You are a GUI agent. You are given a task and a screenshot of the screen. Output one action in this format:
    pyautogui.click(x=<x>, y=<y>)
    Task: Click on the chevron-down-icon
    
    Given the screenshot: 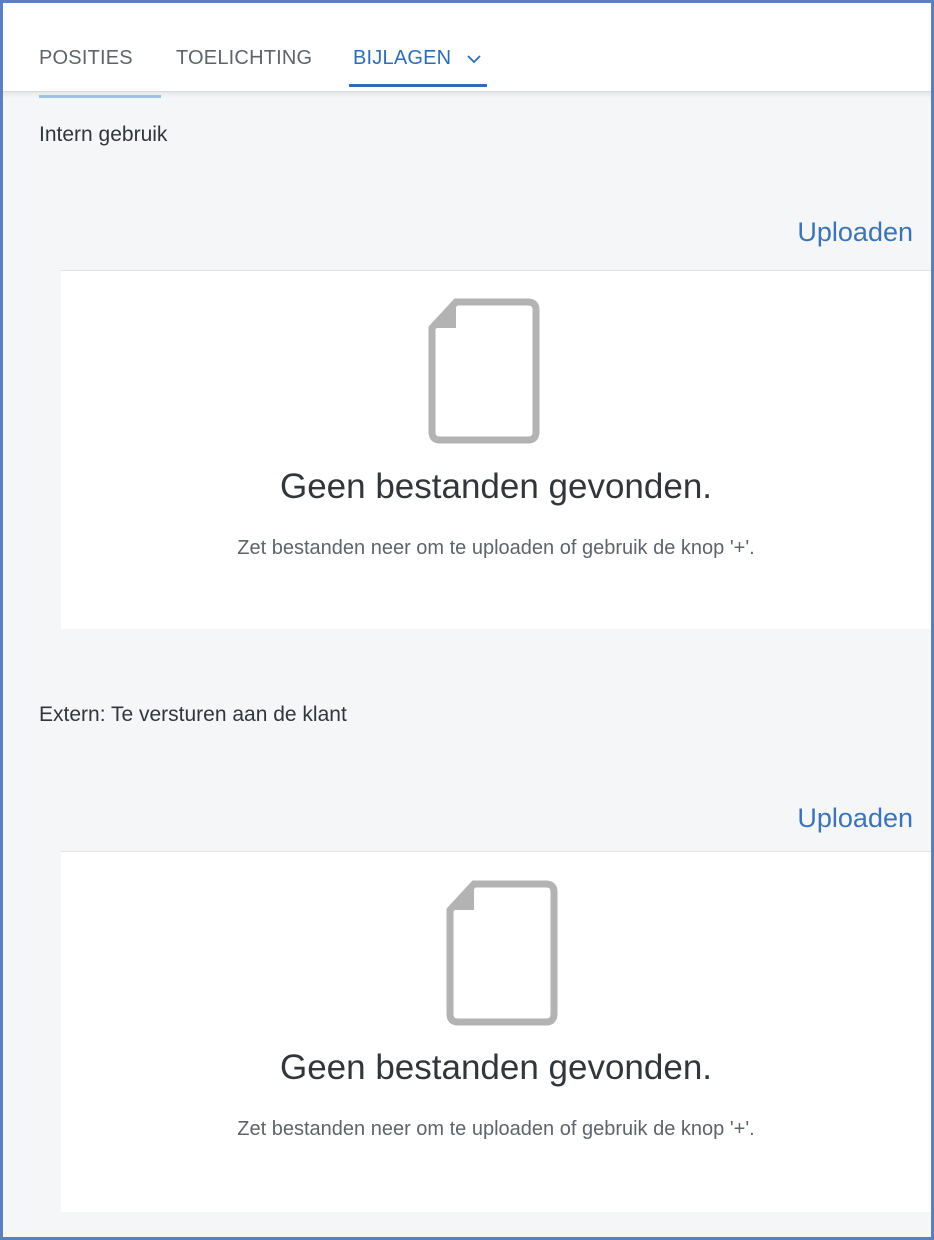 What is the action you would take?
    pyautogui.click(x=474, y=59)
    